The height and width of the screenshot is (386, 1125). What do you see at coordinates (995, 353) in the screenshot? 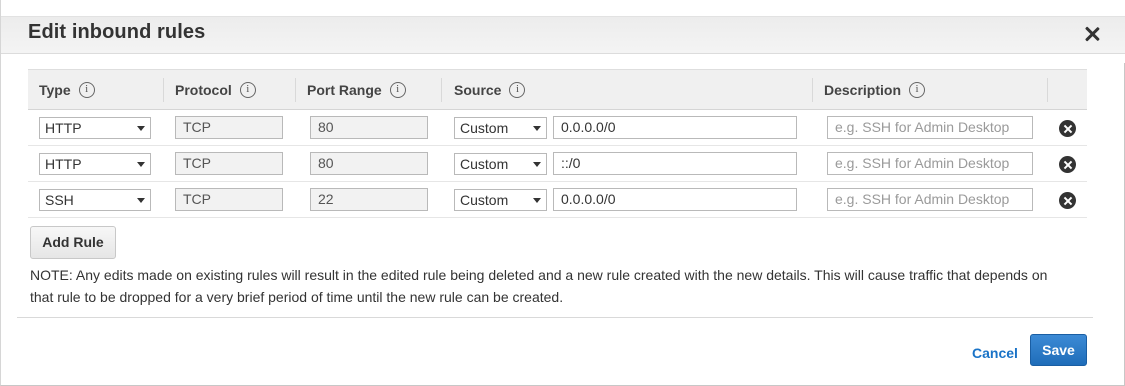
I see `cancel-button: Cancel` at bounding box center [995, 353].